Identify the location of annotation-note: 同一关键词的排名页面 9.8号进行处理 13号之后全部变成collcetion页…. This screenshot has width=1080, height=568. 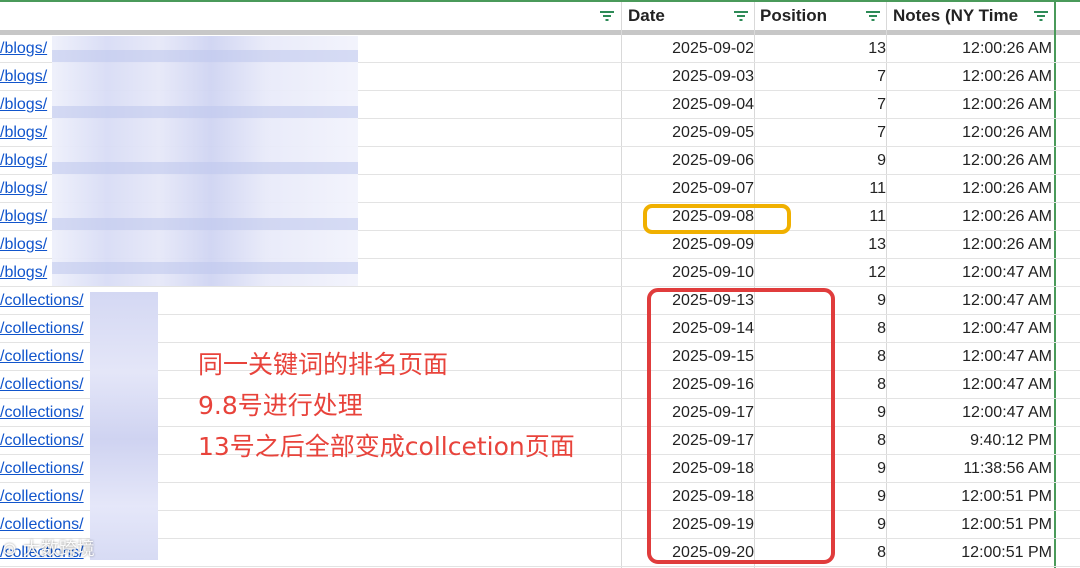
(408, 405).